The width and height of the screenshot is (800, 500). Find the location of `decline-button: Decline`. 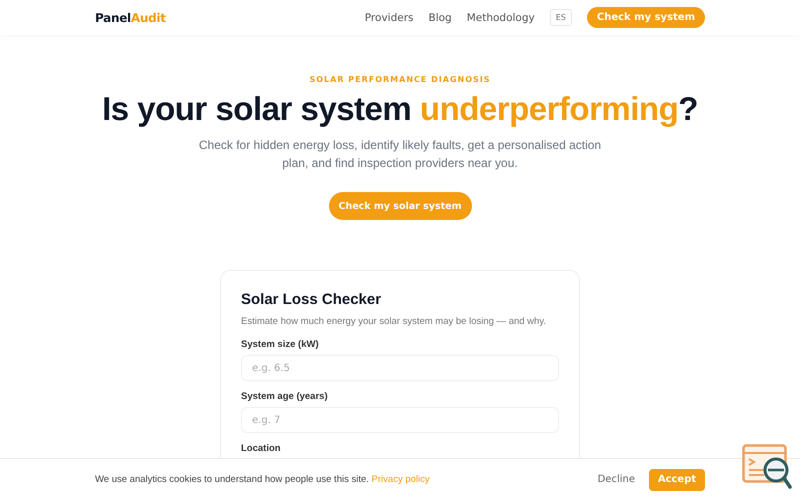

decline-button: Decline is located at coordinates (616, 479).